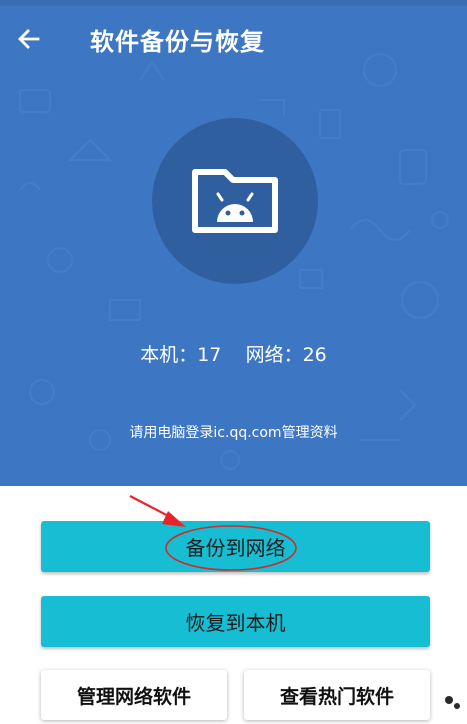 This screenshot has width=467, height=724. I want to click on backup-to-network-button: 备份到网络, so click(235, 546).